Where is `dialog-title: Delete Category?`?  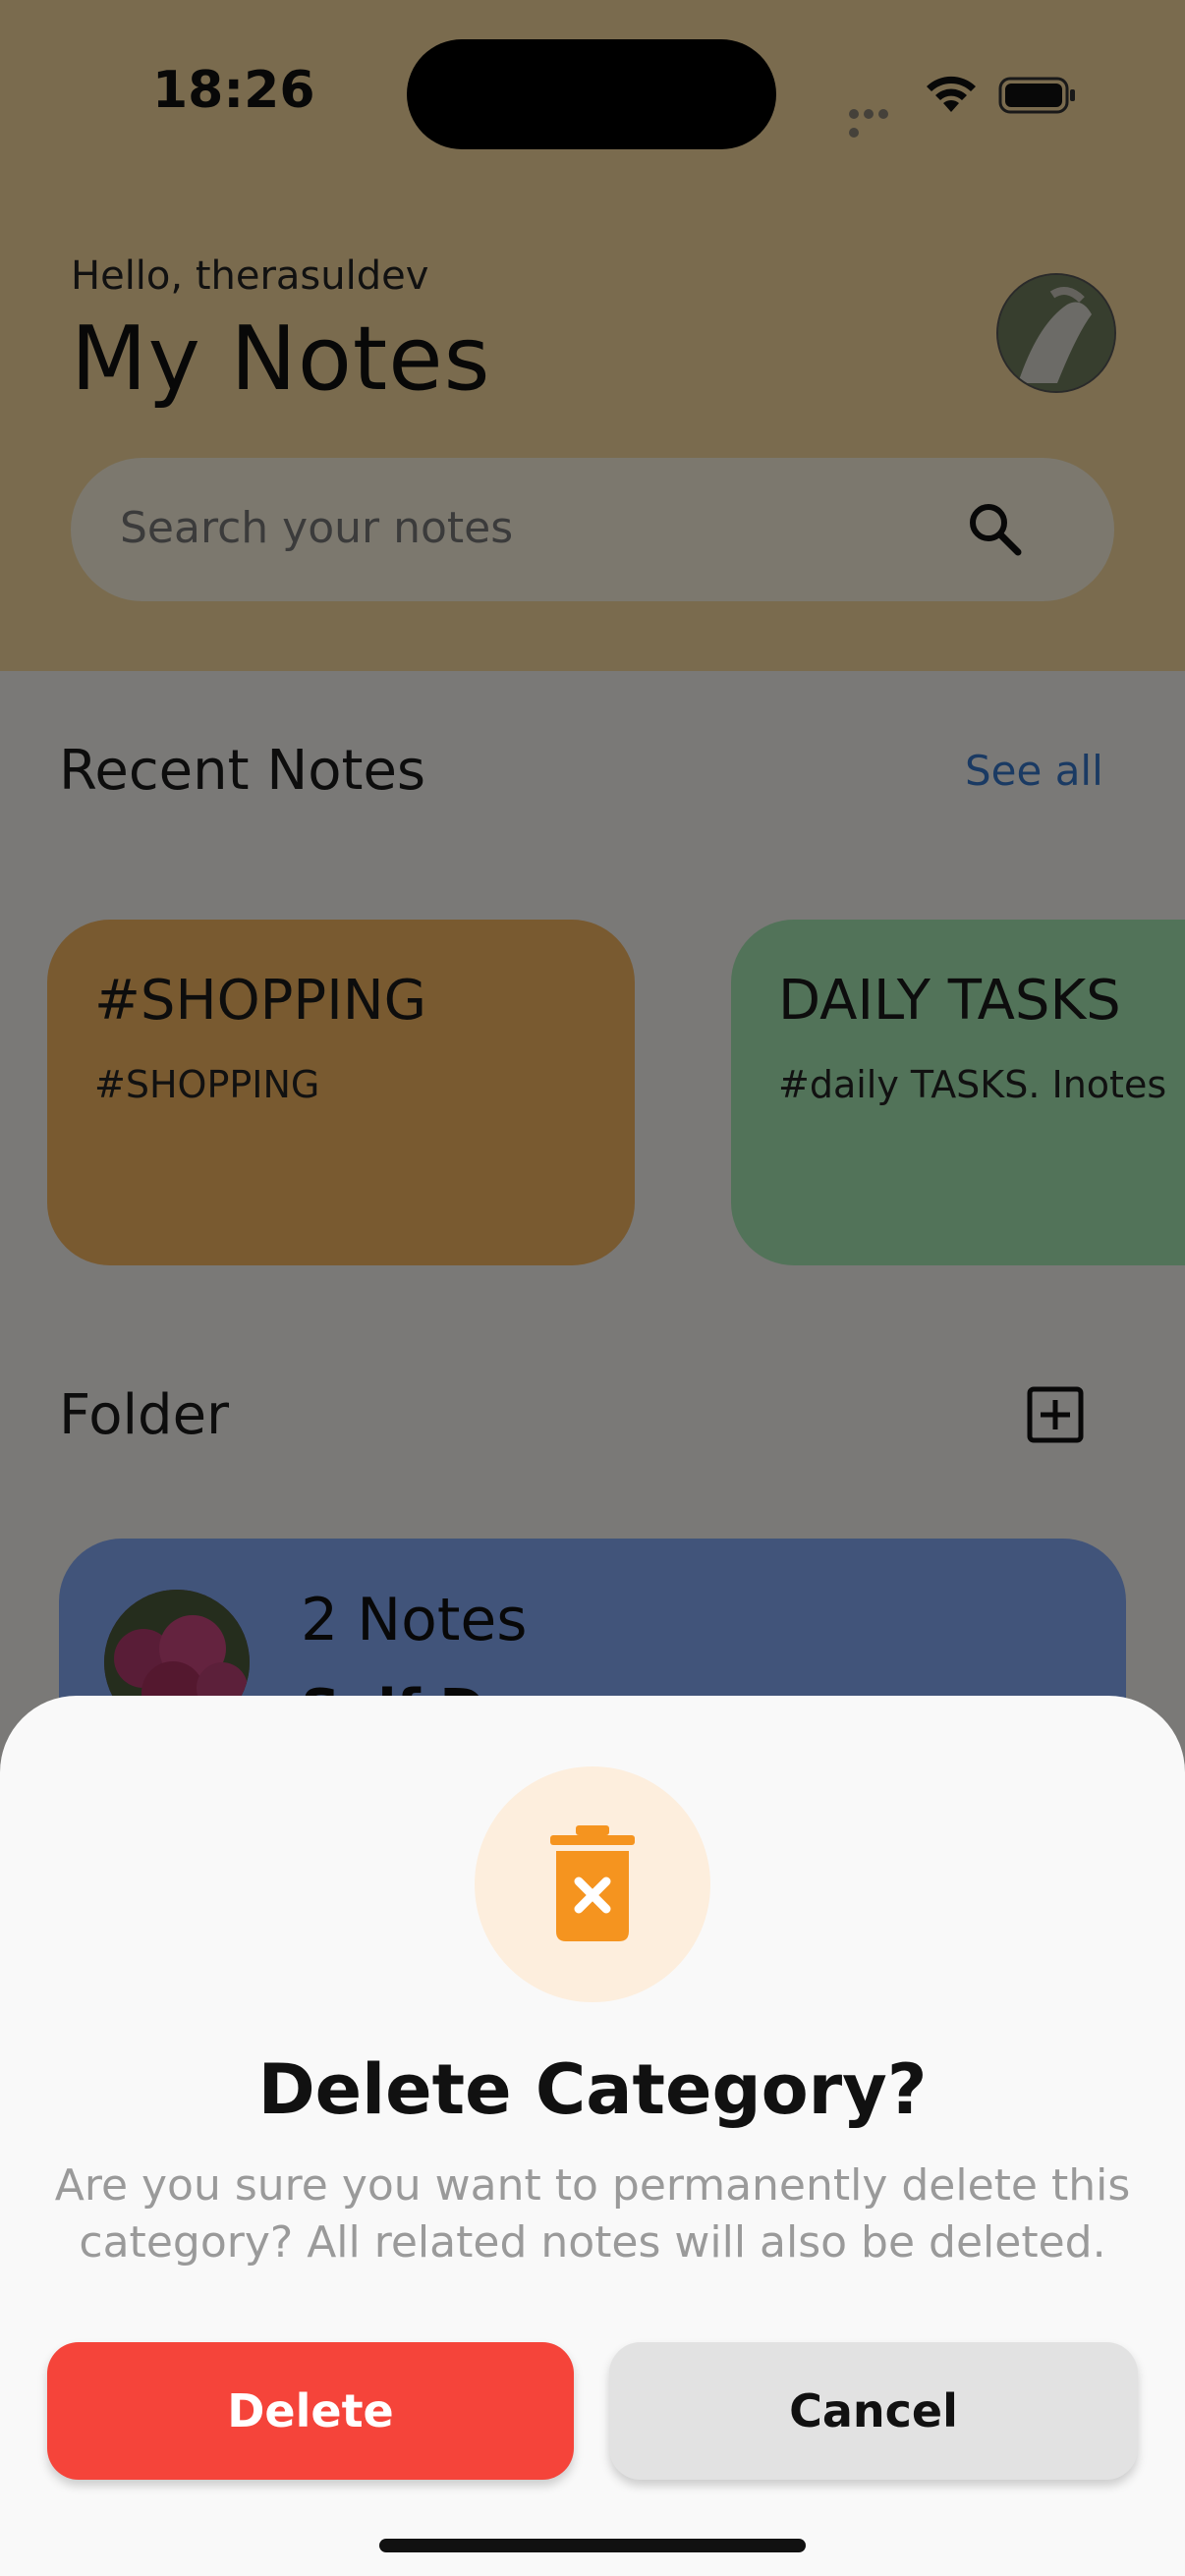 dialog-title: Delete Category? is located at coordinates (592, 2089).